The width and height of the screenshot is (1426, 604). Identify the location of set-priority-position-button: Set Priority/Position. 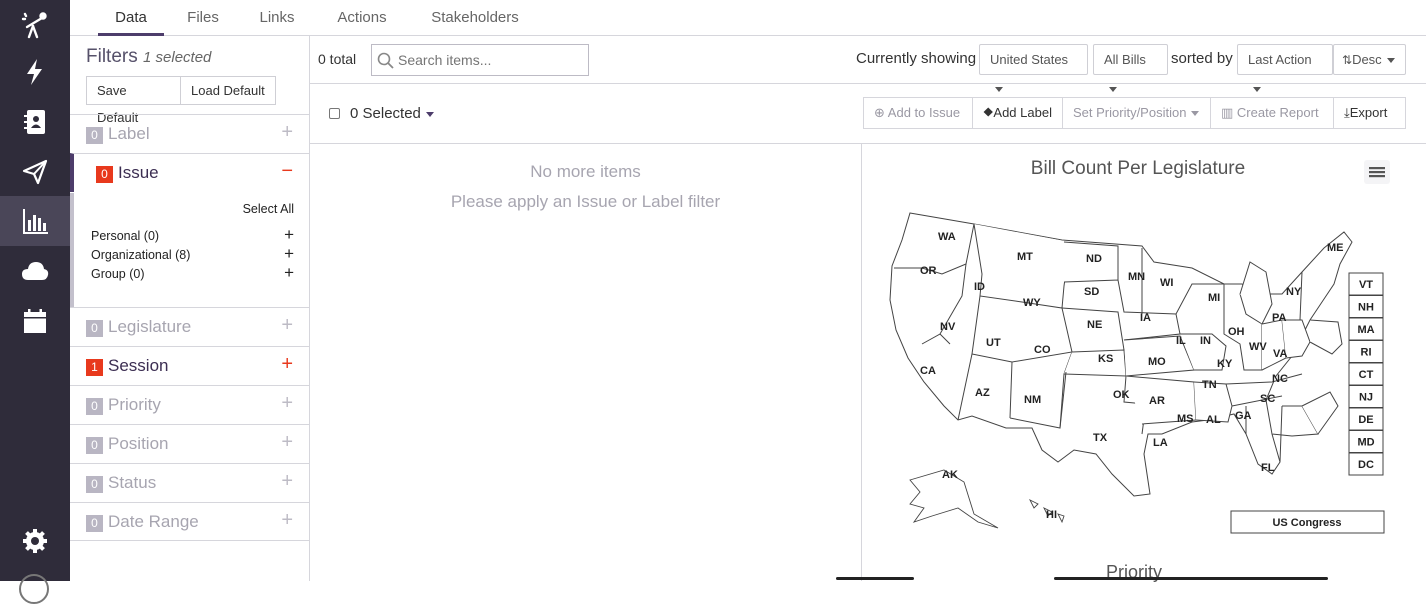
(1136, 113).